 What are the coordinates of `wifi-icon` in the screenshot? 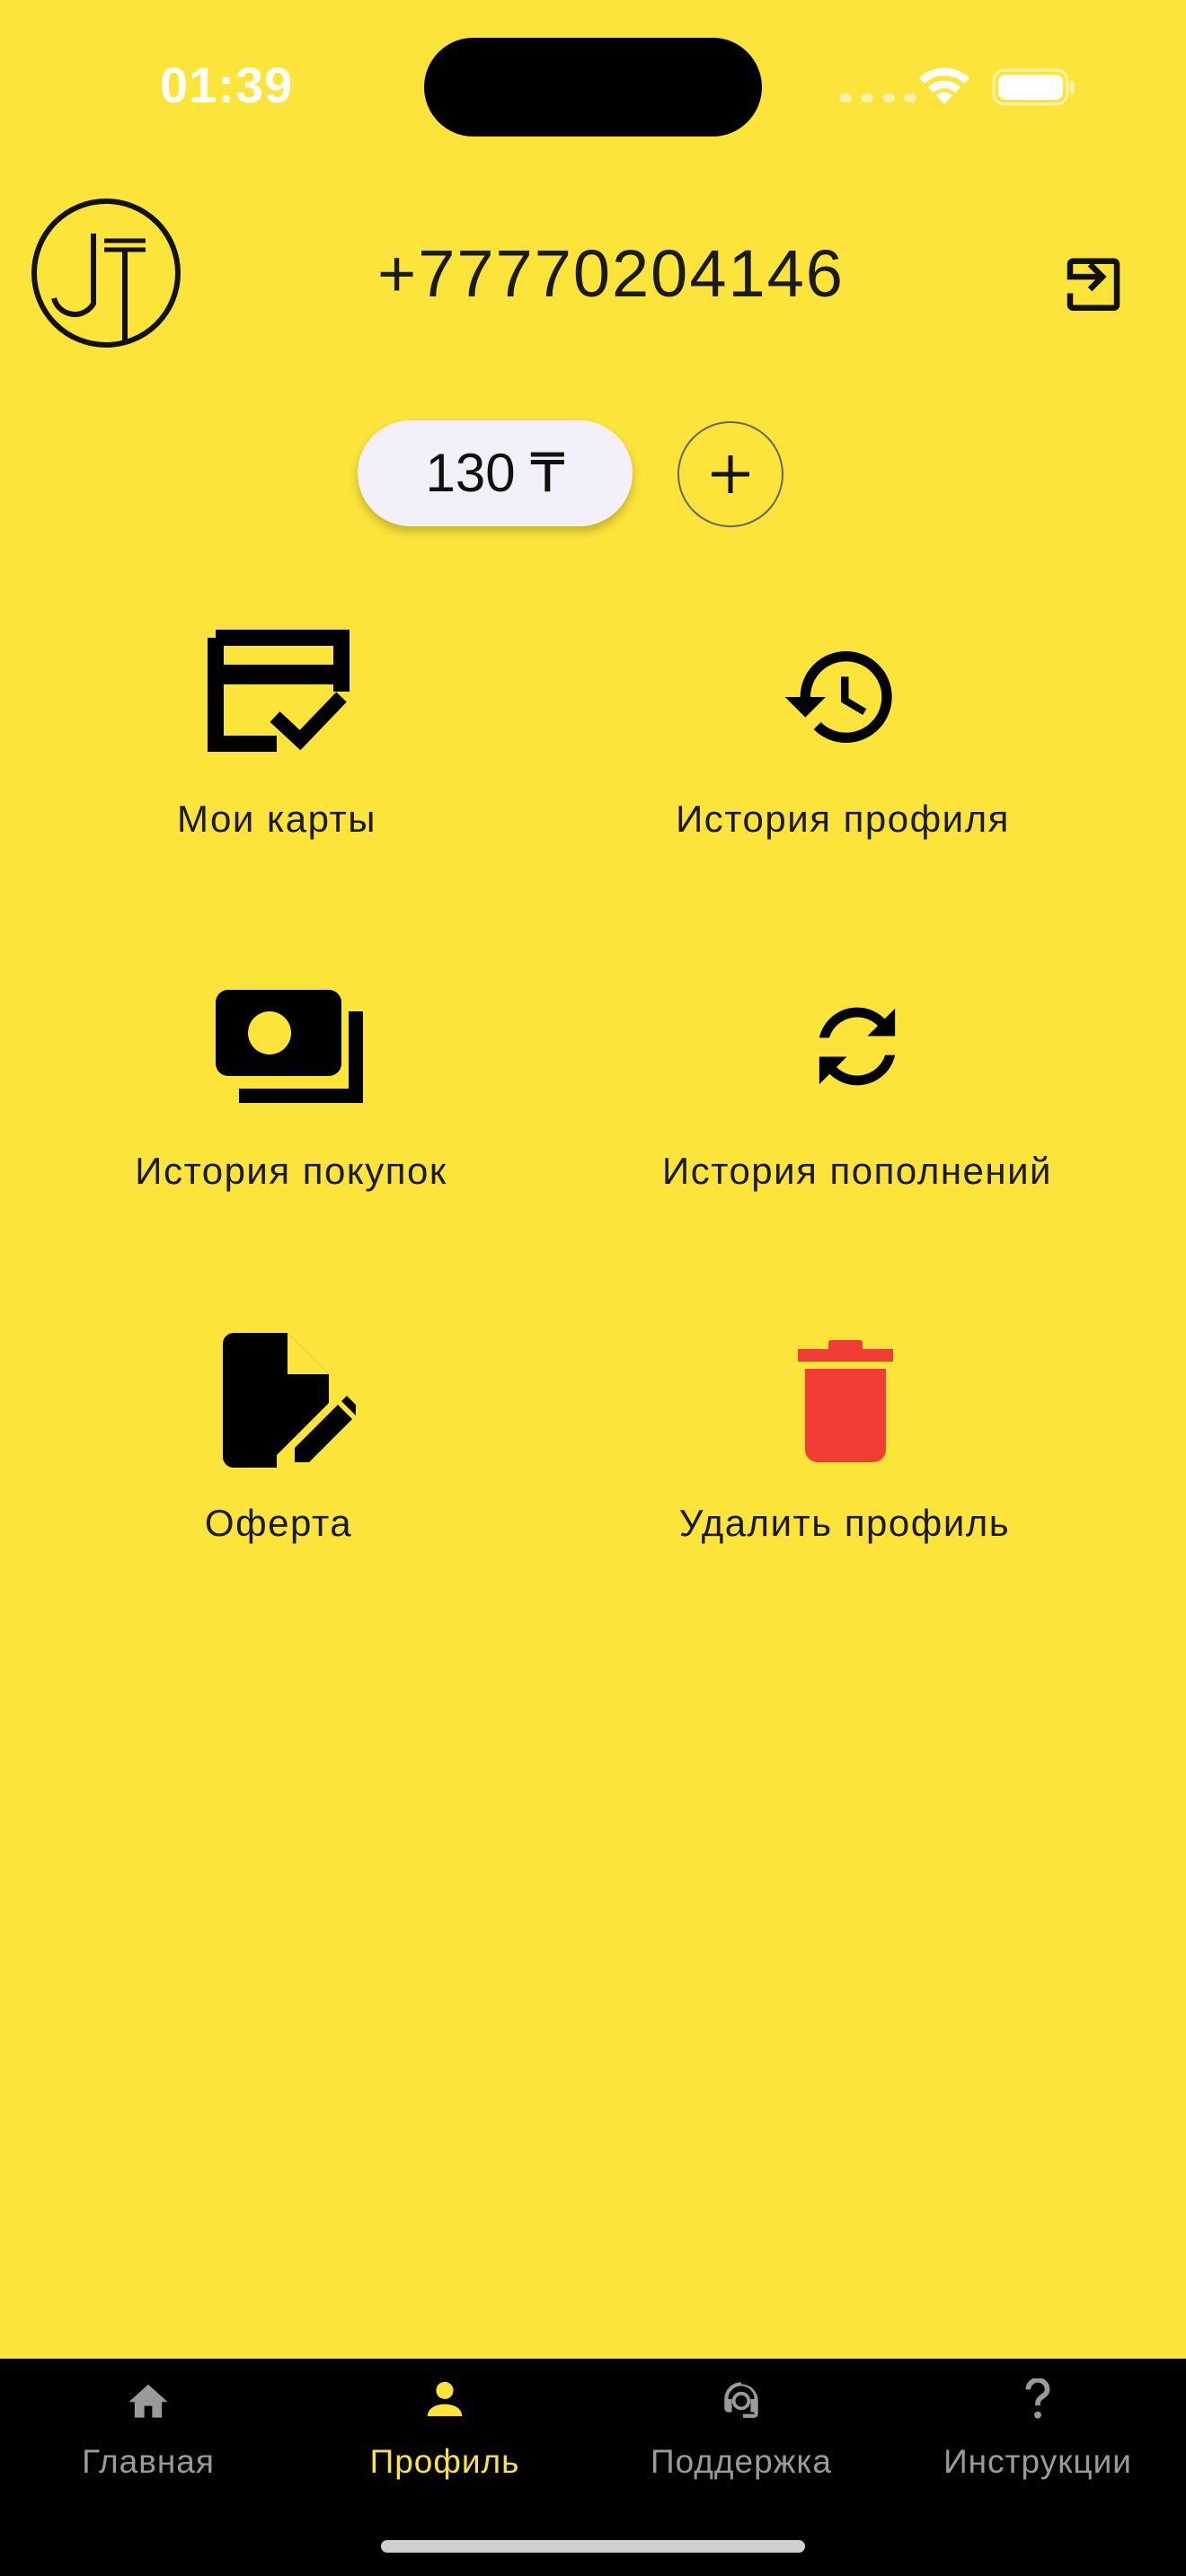 It's located at (944, 85).